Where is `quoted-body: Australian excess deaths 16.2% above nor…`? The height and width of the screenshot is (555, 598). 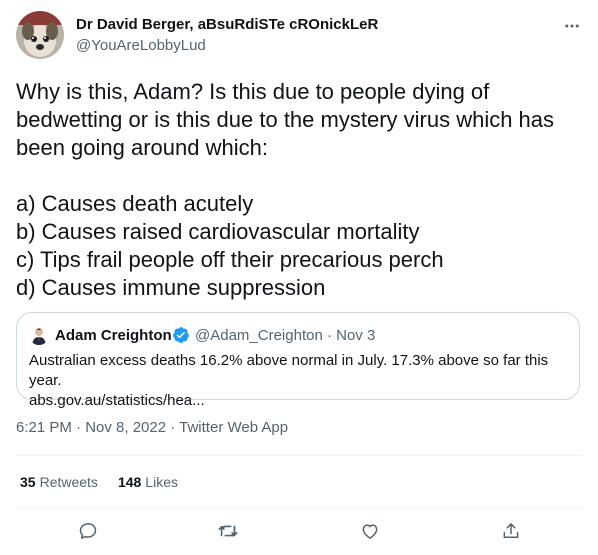 quoted-body: Australian excess deaths 16.2% above nor… is located at coordinates (289, 370).